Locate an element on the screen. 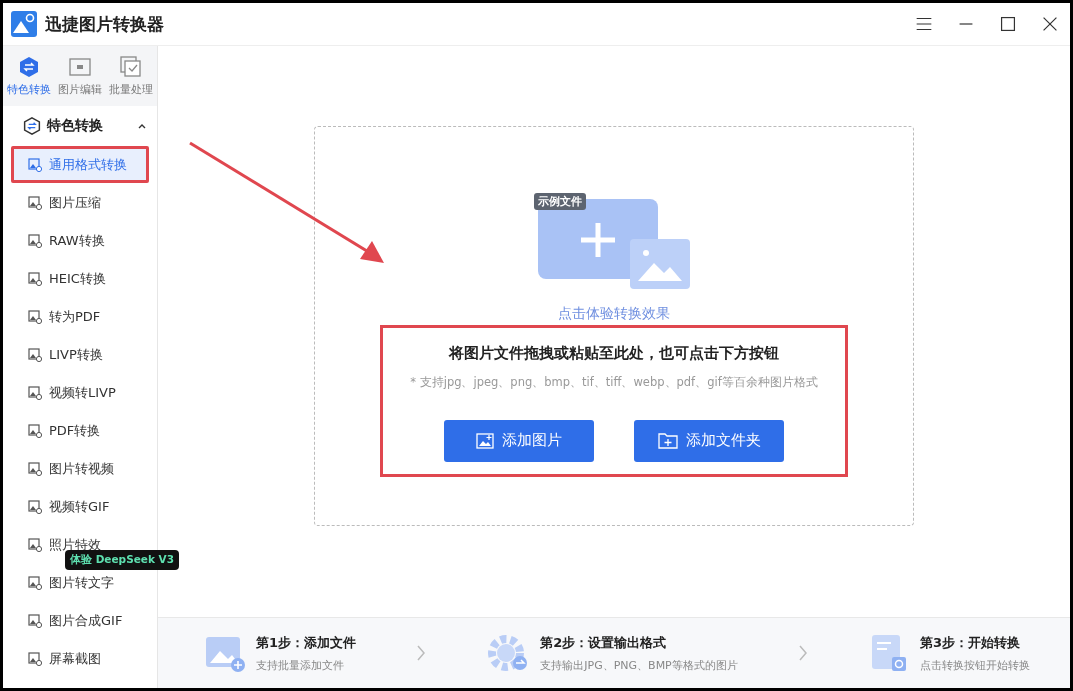 Image resolution: width=1073 pixels, height=691 pixels. mode-tab: 特色转换 is located at coordinates (29, 76).